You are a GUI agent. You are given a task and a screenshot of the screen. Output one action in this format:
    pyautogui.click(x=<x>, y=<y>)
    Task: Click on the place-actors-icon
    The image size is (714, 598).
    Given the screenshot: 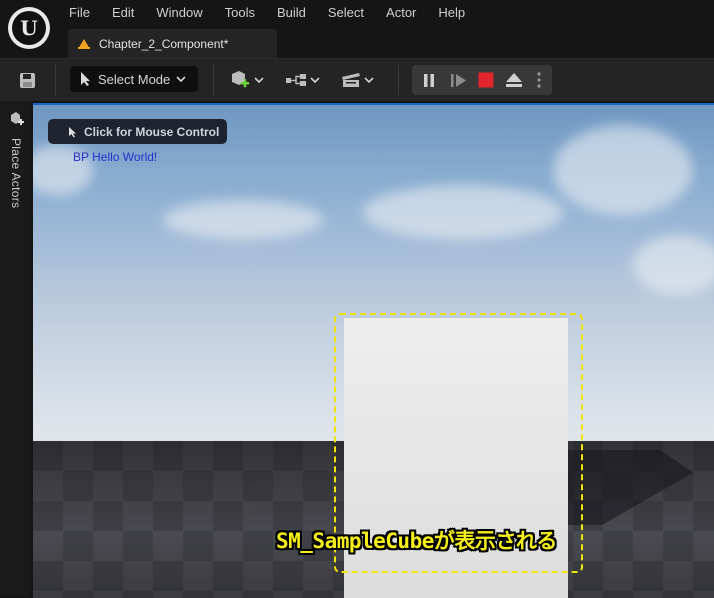 What is the action you would take?
    pyautogui.click(x=17, y=119)
    